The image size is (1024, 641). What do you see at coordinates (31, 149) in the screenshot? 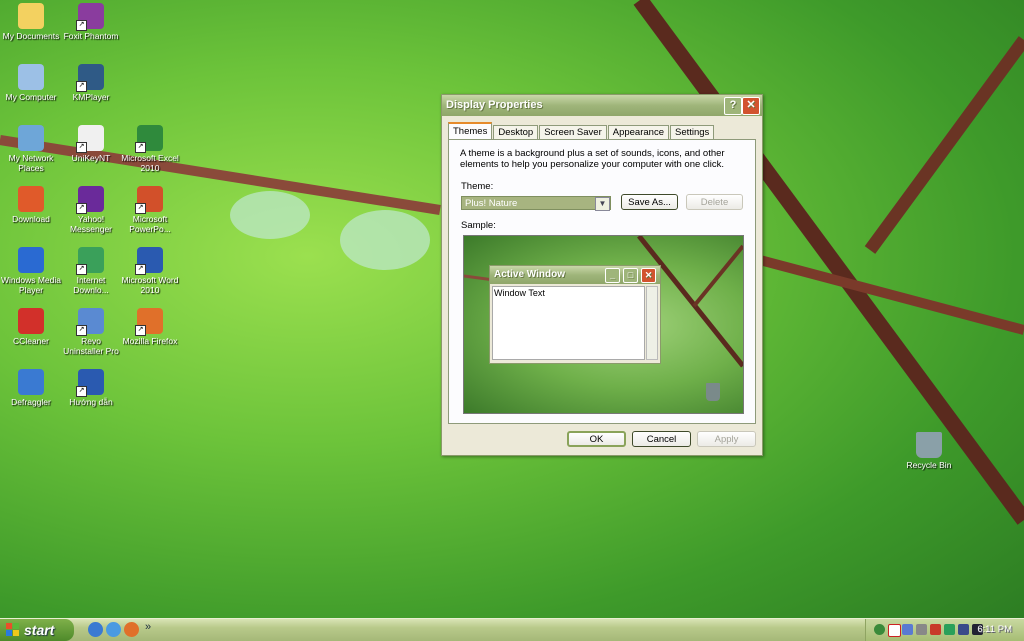
I see `desktop-icon-item: My Network Places` at bounding box center [31, 149].